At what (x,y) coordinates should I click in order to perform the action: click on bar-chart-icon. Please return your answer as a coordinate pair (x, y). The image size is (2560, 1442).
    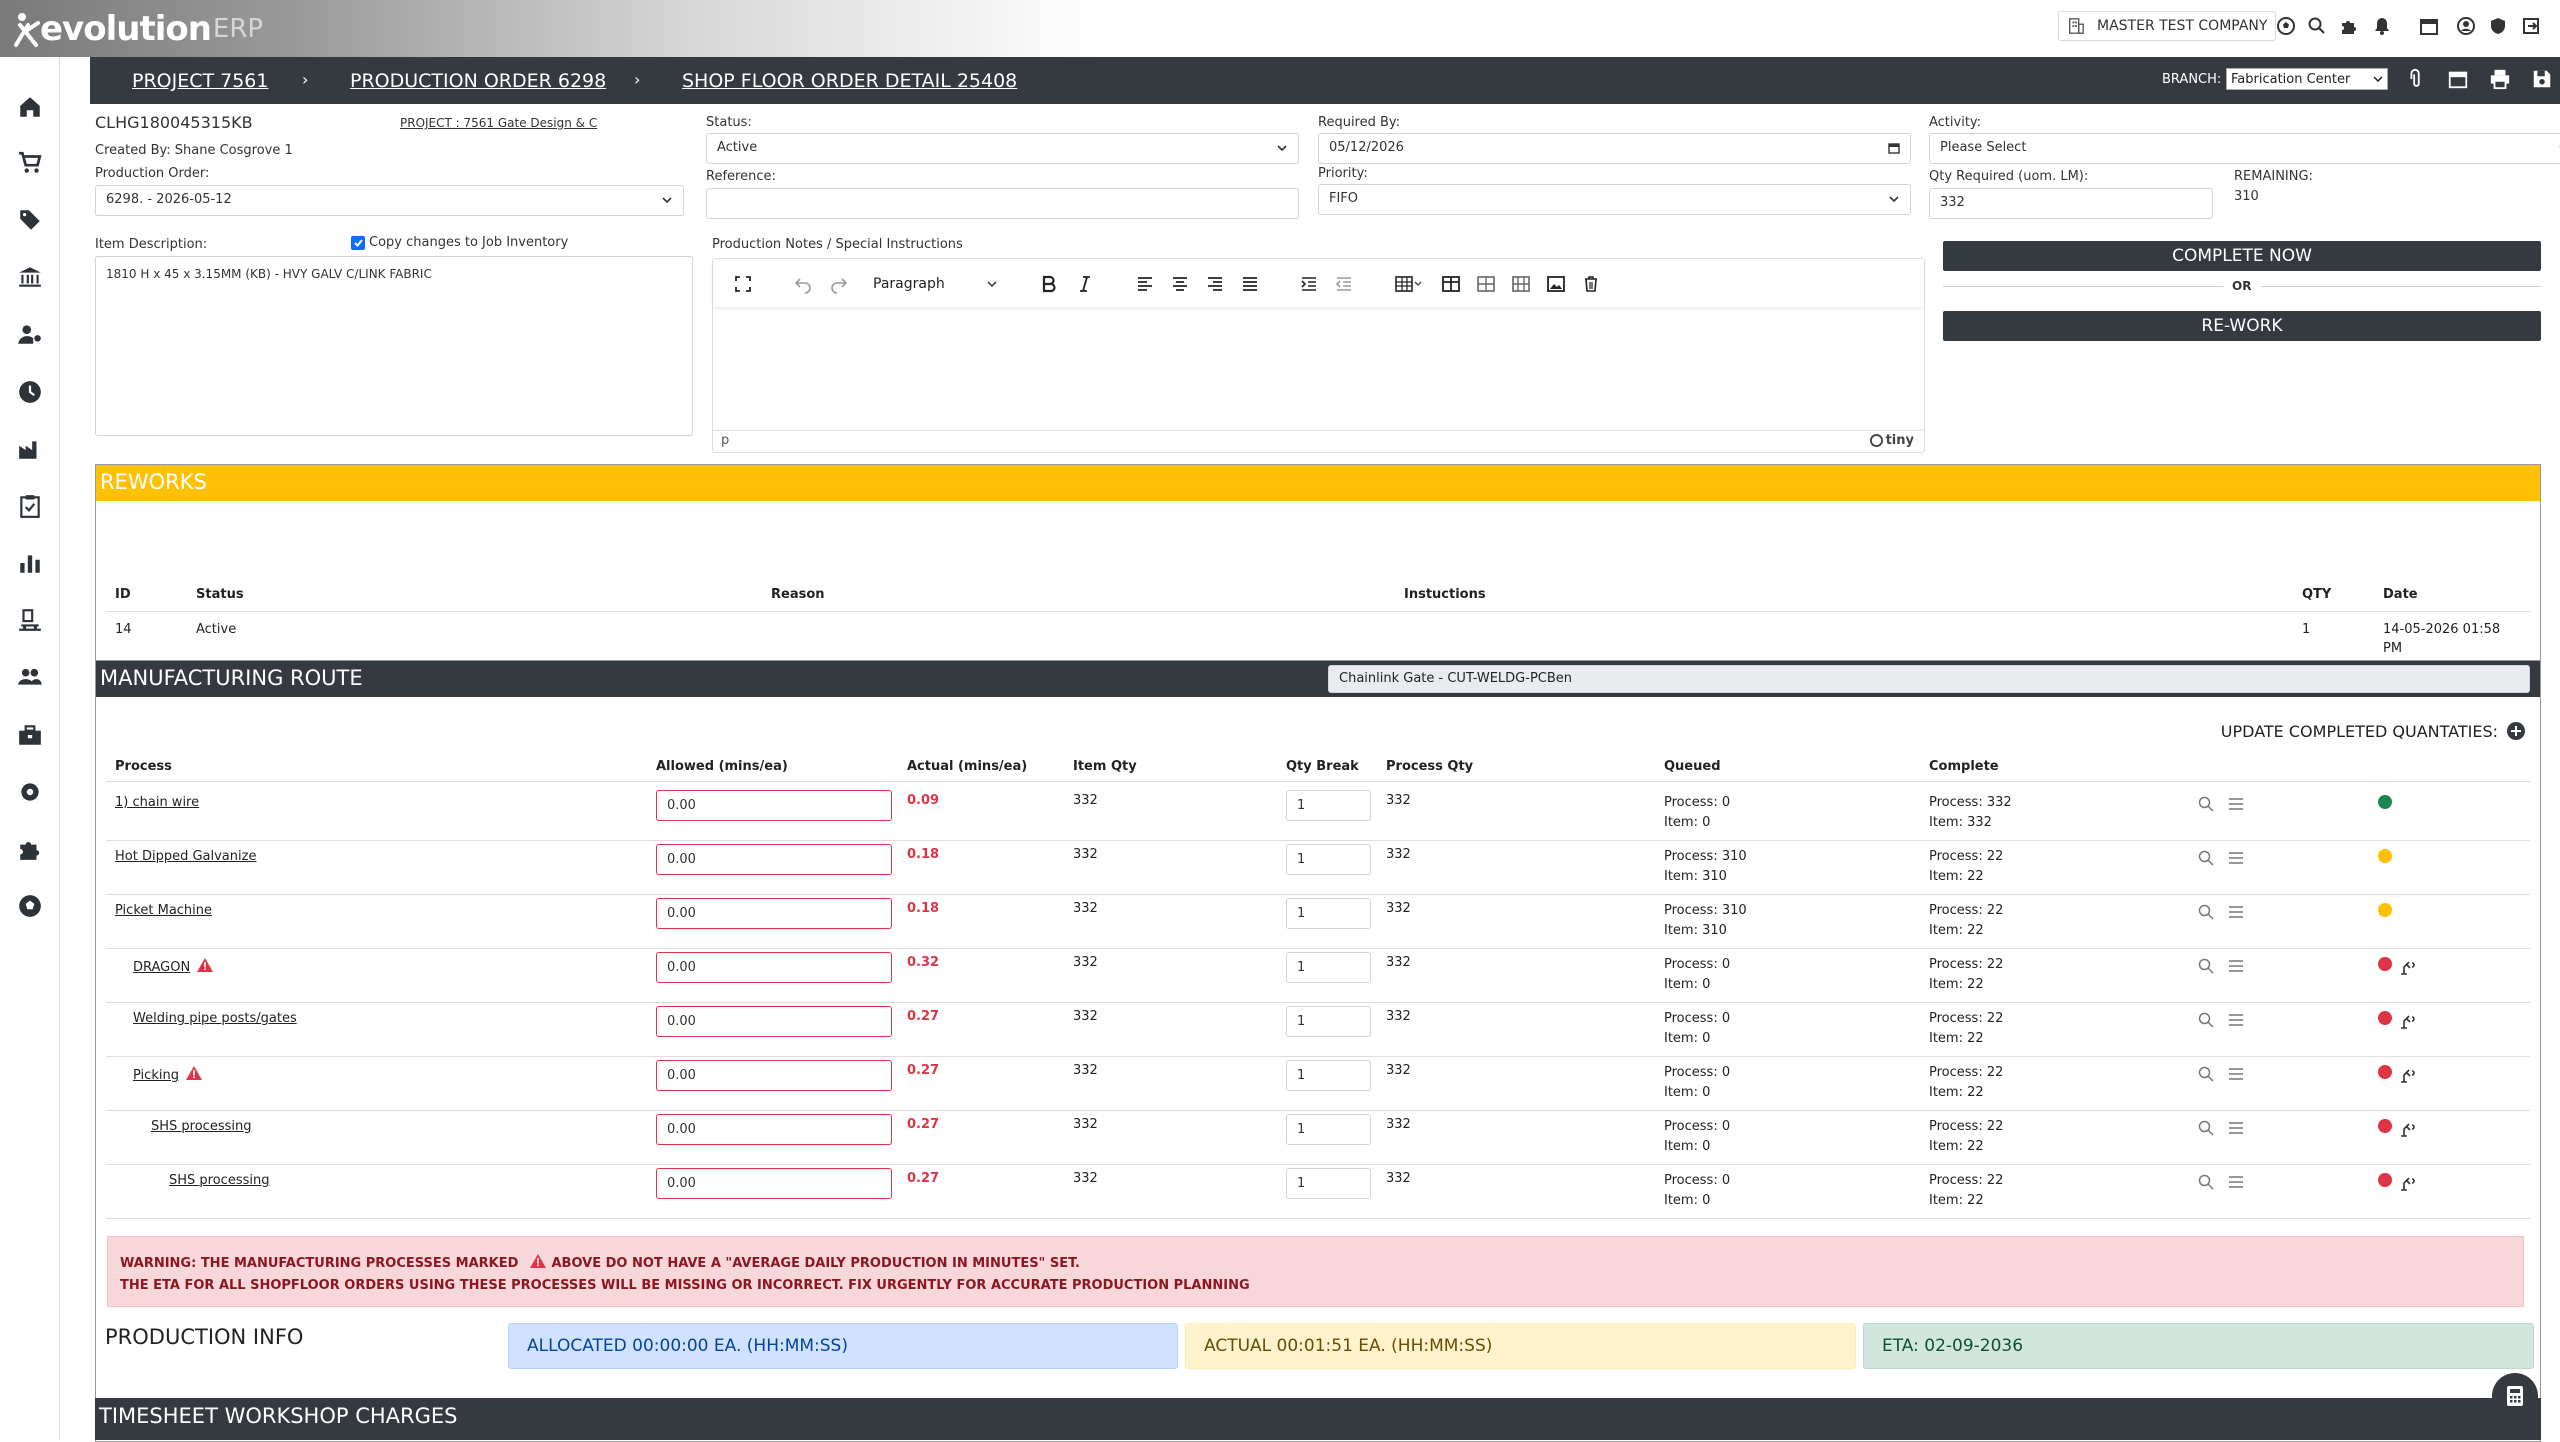
    Looking at the image, I should click on (30, 563).